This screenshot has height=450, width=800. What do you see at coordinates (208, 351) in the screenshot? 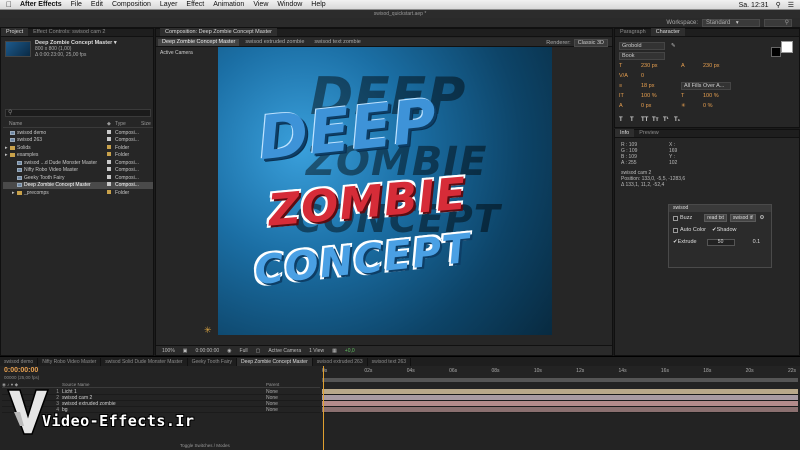
I see `timecode: 0:00:00:00` at bounding box center [208, 351].